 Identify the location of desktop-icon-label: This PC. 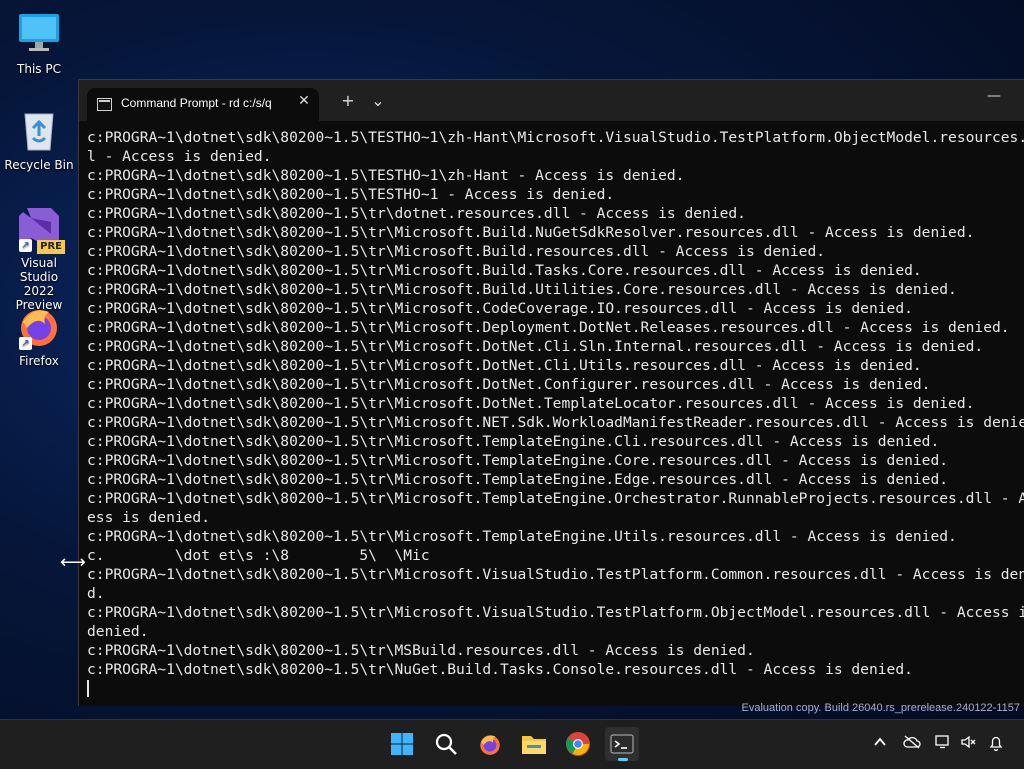
(39, 69).